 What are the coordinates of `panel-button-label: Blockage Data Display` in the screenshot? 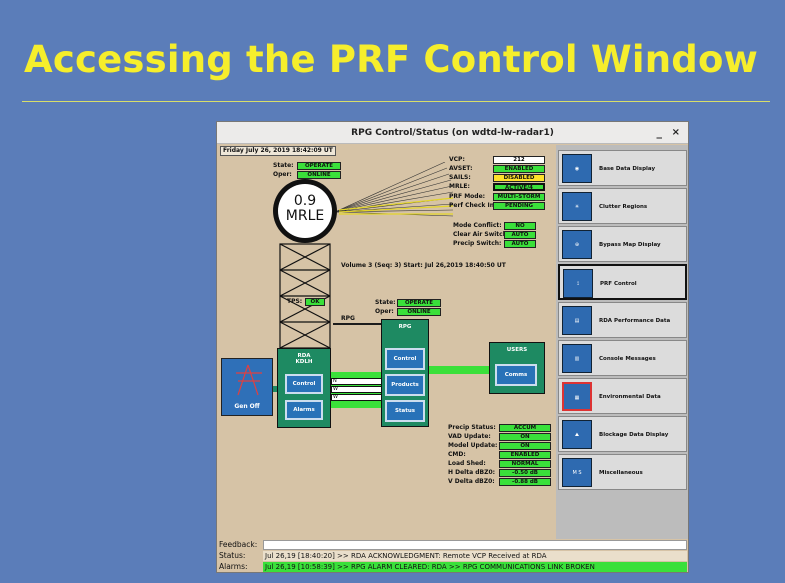 It's located at (634, 435).